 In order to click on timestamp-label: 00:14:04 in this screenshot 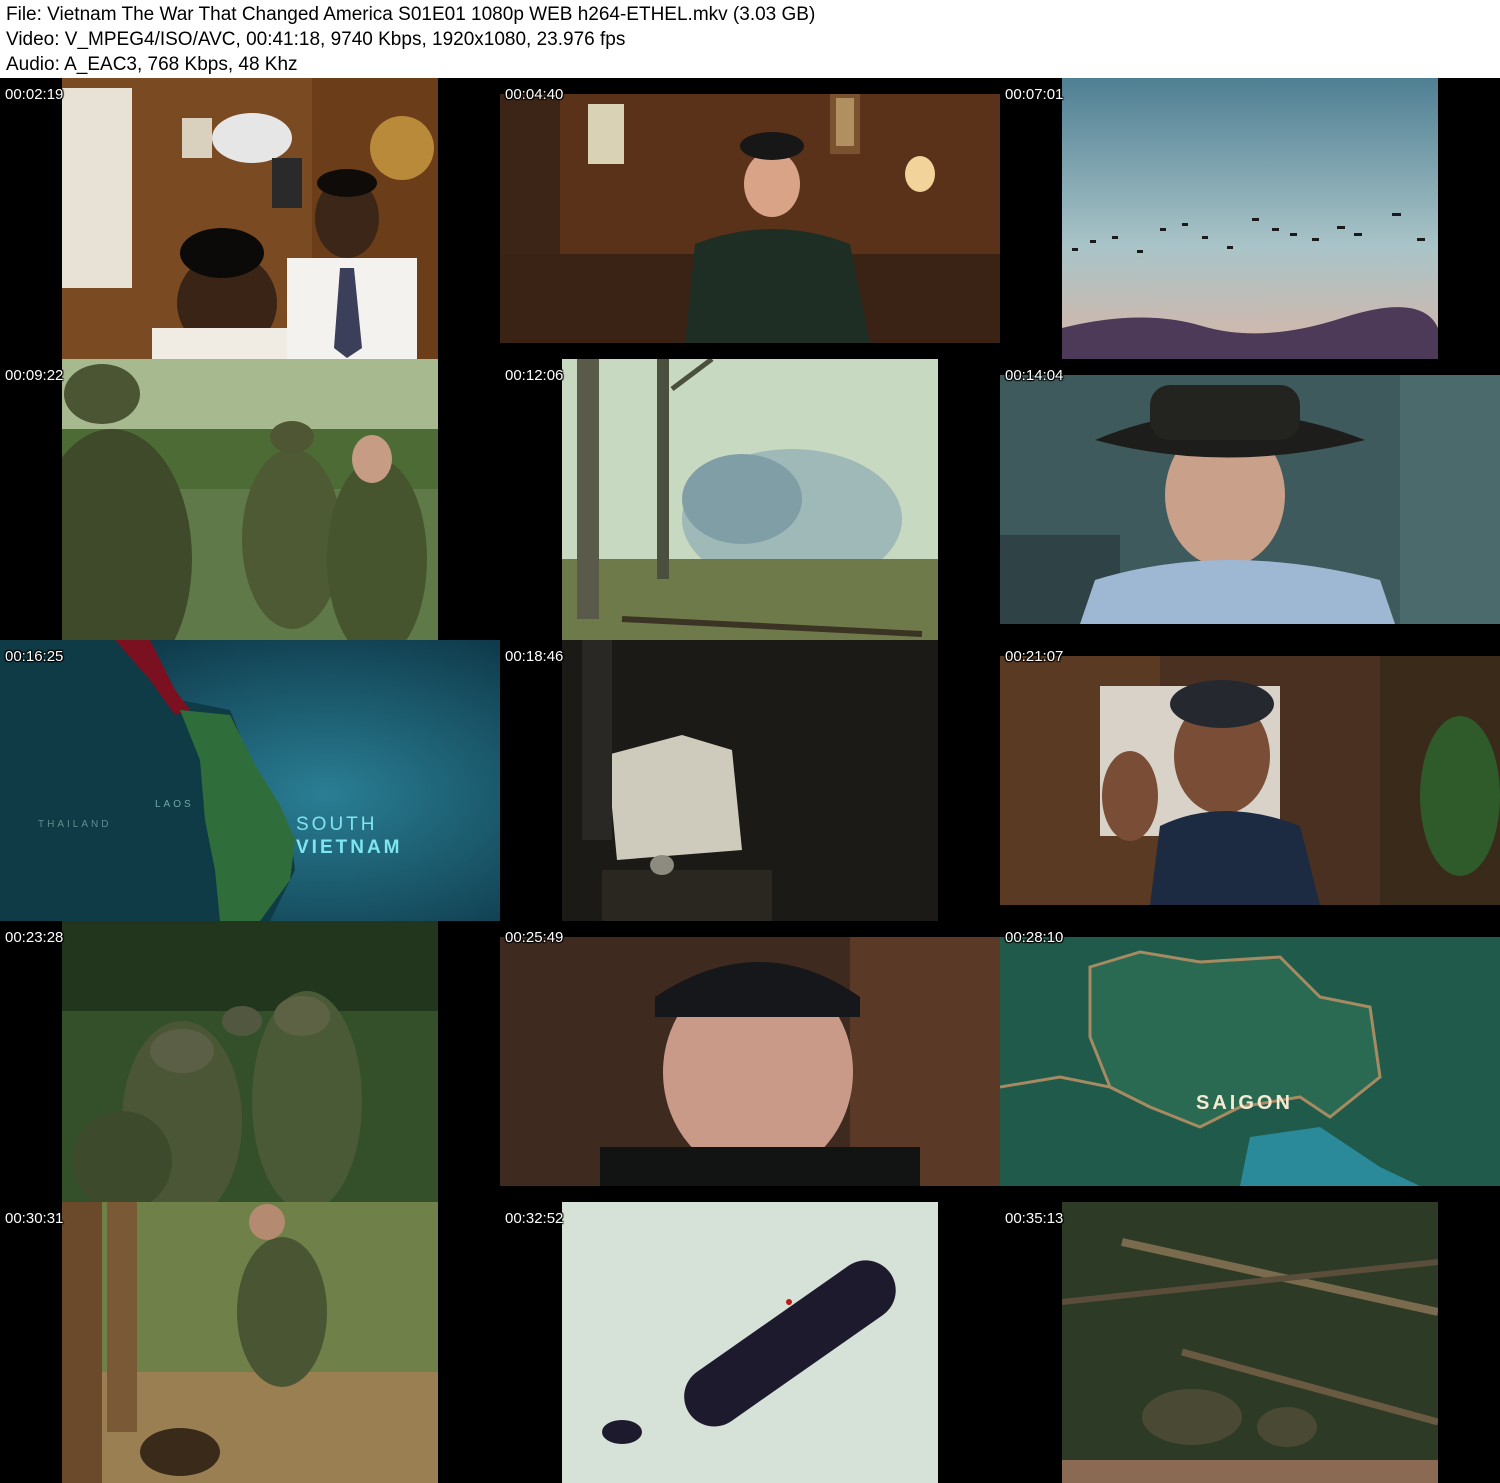, I will do `click(1034, 375)`.